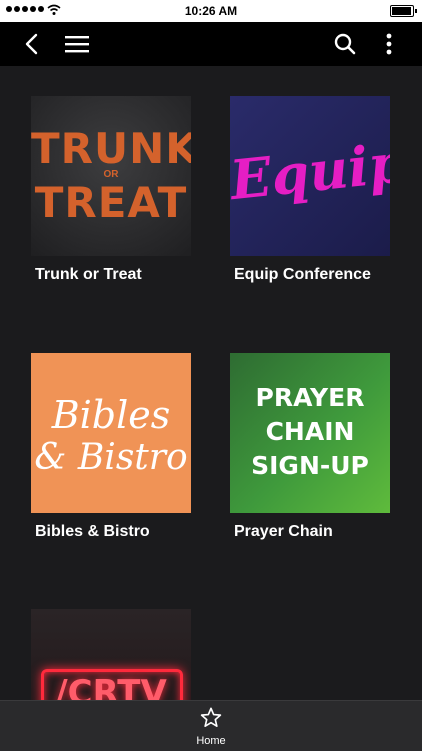  I want to click on item-card-bibles-bistro: Bibles & Bistro Bibles & Bistro, so click(111, 447).